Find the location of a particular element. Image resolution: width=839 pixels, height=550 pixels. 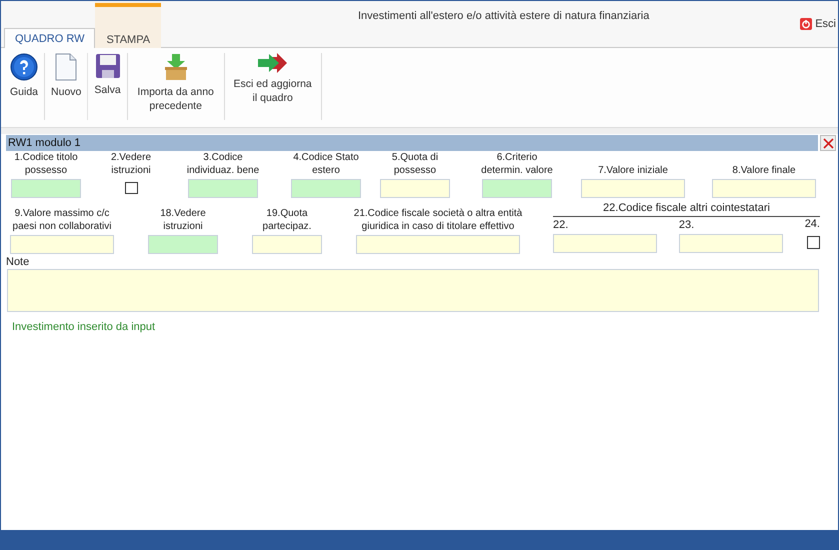

box-arrow-icon is located at coordinates (176, 67).